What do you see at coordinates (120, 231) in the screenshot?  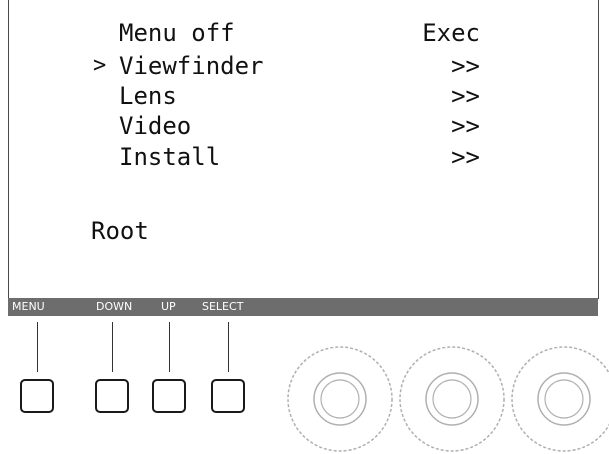 I see `menu-level-label: Root` at bounding box center [120, 231].